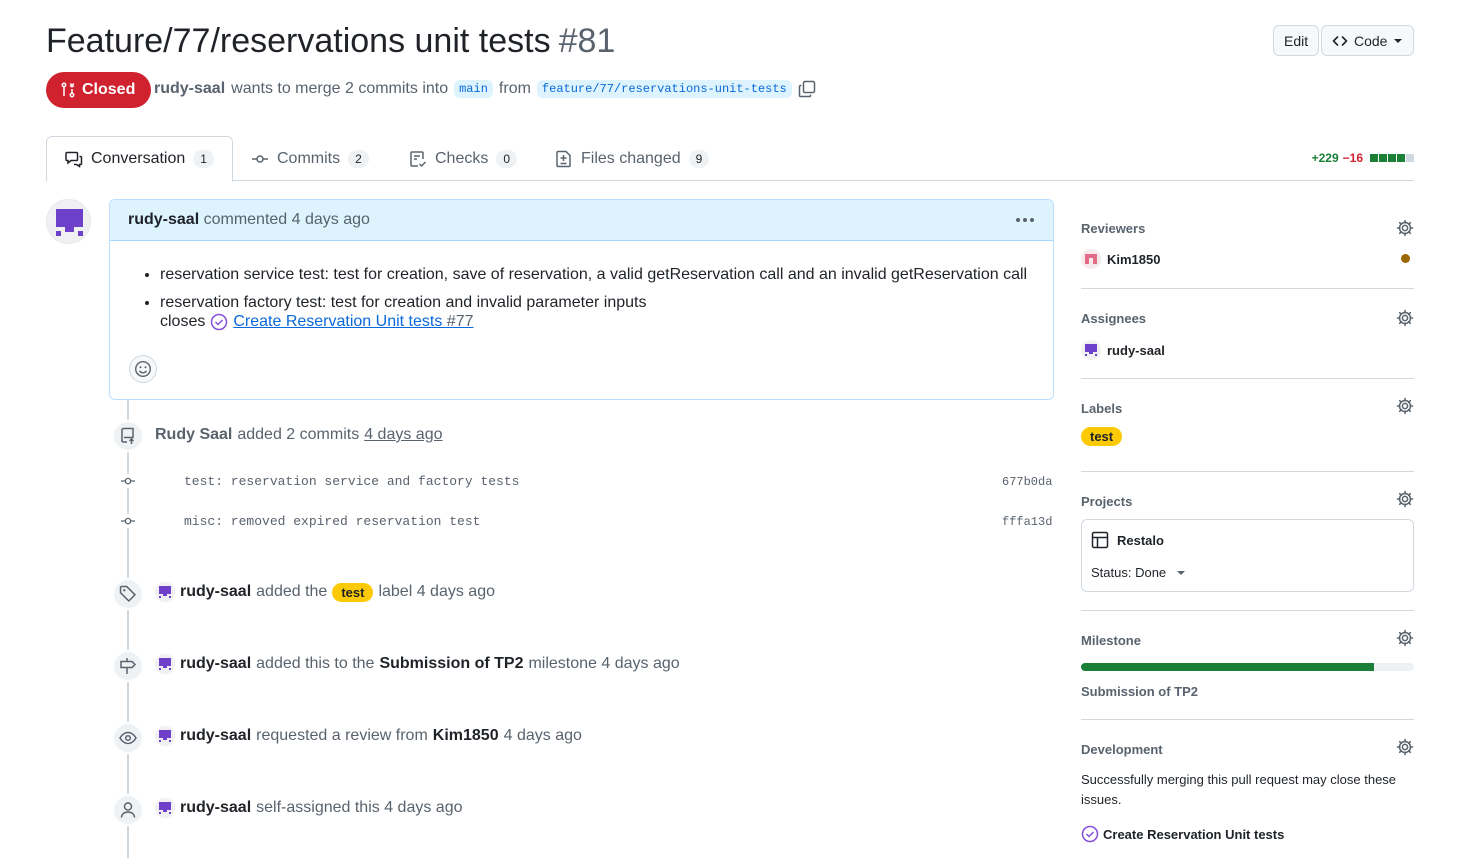 Image resolution: width=1481 pixels, height=858 pixels. Describe the element at coordinates (403, 435) in the screenshot. I see `commits-event-time: 4 days ago` at that location.